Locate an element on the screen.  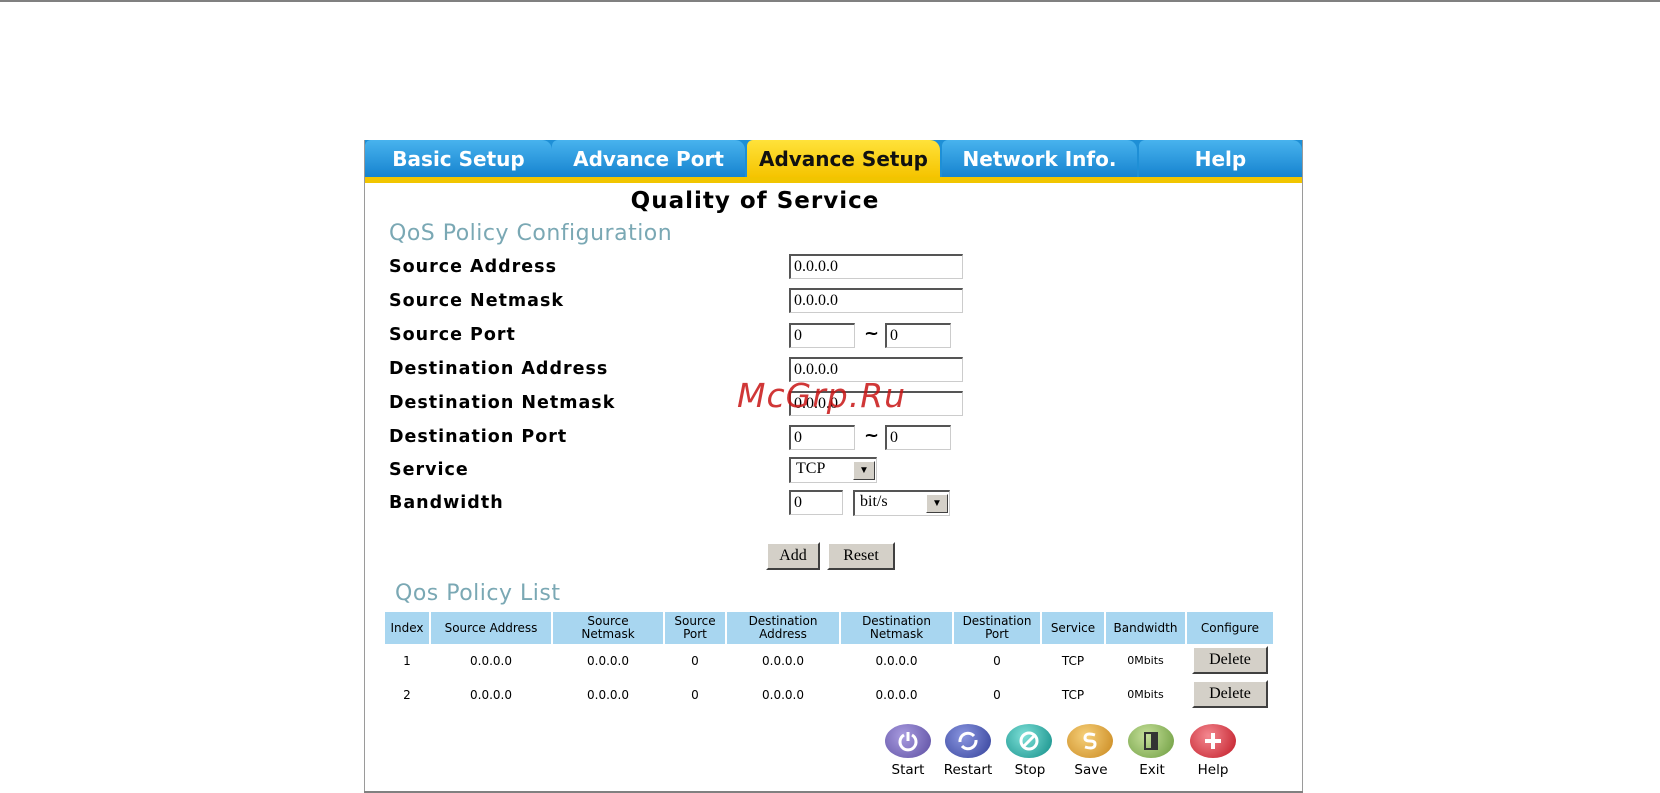
header-source-netmask: Source Netmask is located at coordinates (608, 628).